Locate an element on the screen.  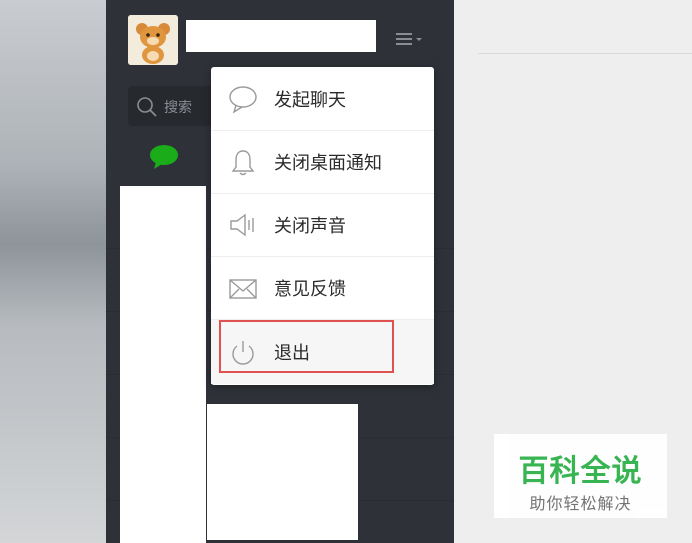
envelope-icon is located at coordinates (243, 289).